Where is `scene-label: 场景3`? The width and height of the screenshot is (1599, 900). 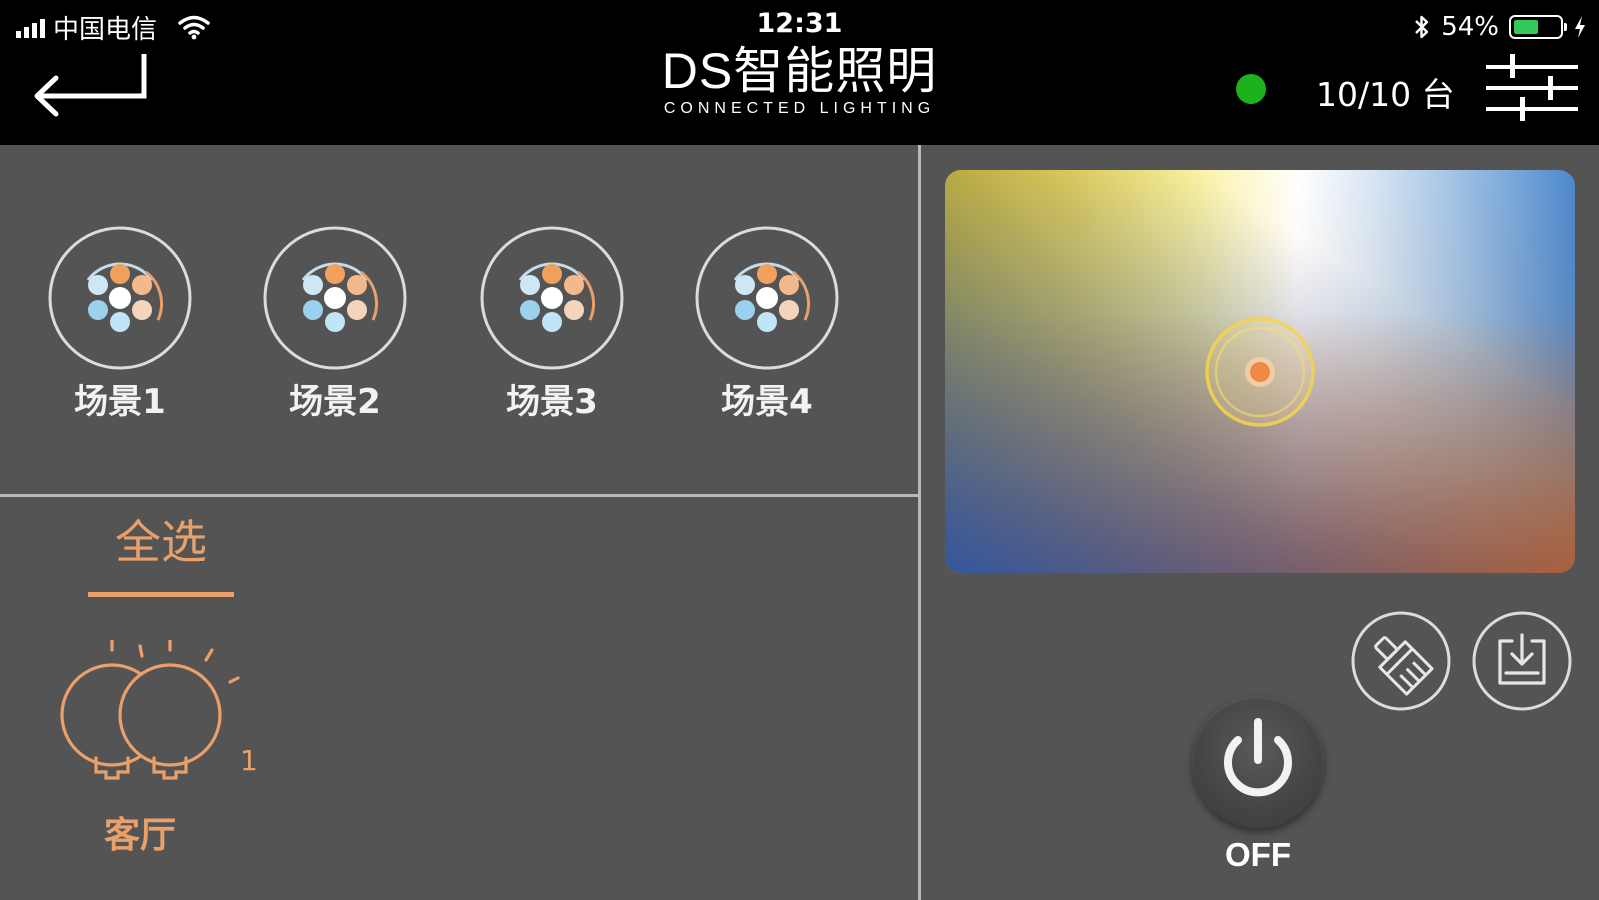 scene-label: 场景3 is located at coordinates (552, 402).